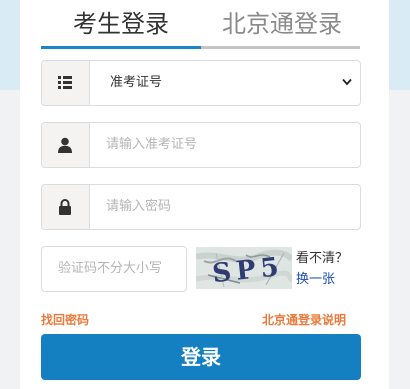 The width and height of the screenshot is (410, 389). Describe the element at coordinates (282, 24) in the screenshot. I see `tab-beijing-login: 北京通登录` at that location.